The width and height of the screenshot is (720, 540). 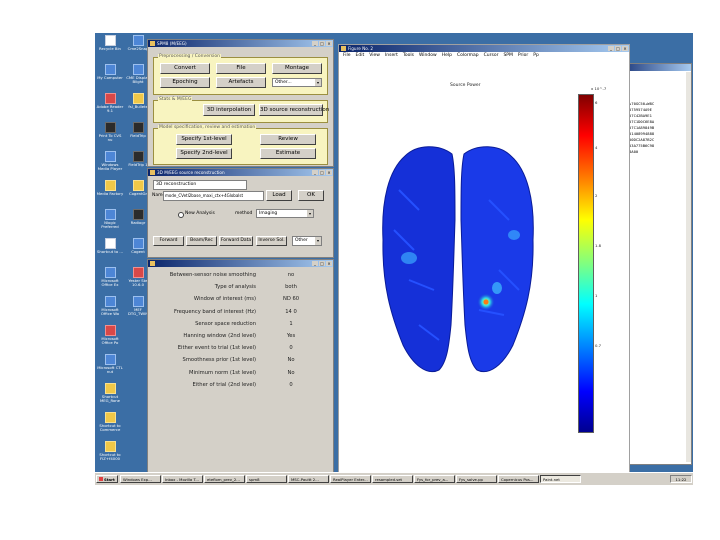 I want to click on scrollbar, so click(x=688, y=267).